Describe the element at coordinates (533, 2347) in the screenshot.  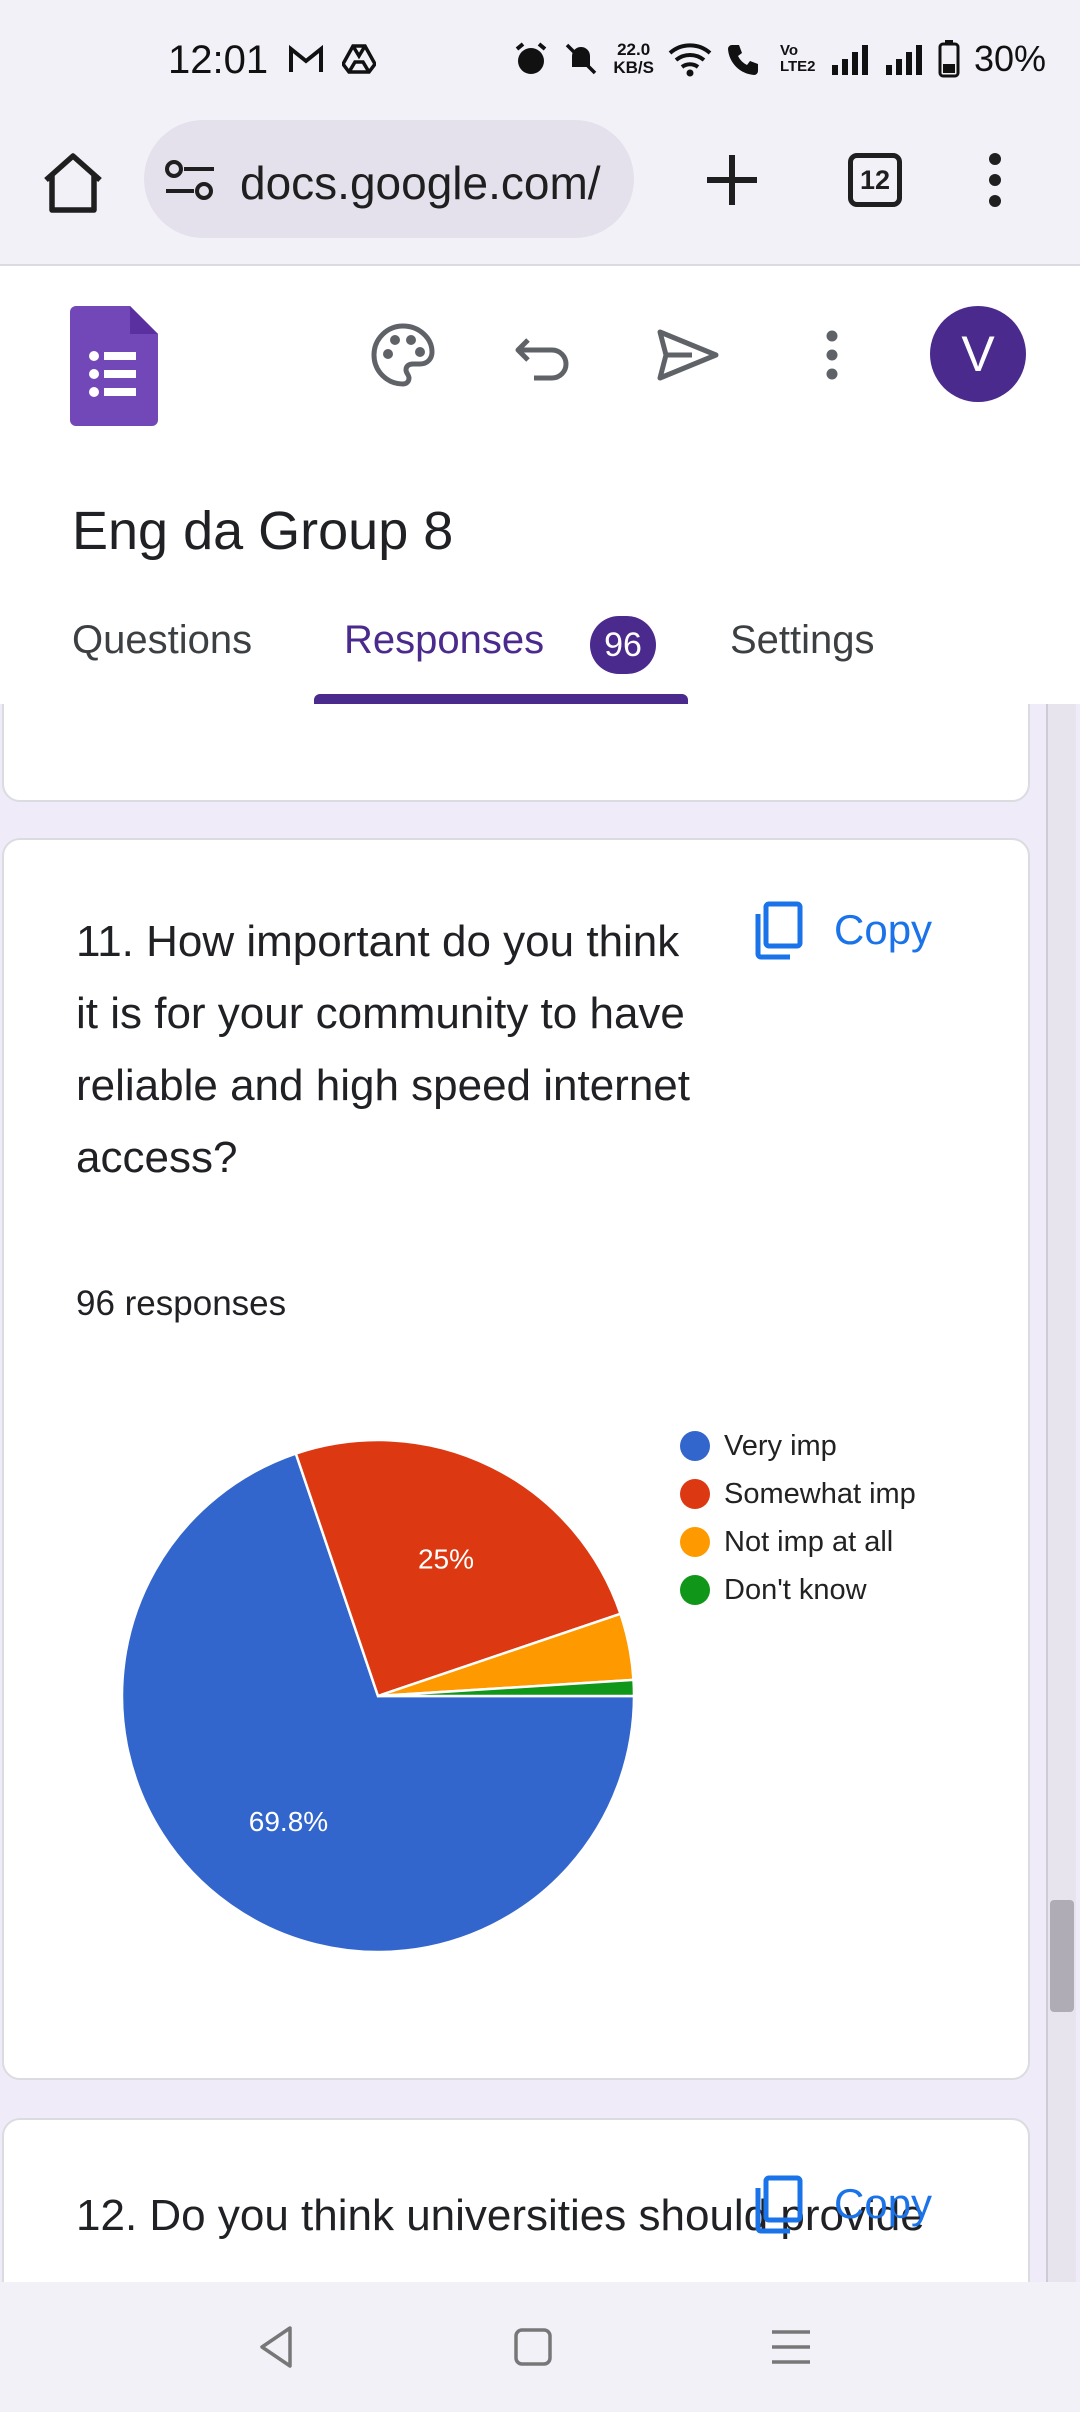
I see `home-nav-icon` at that location.